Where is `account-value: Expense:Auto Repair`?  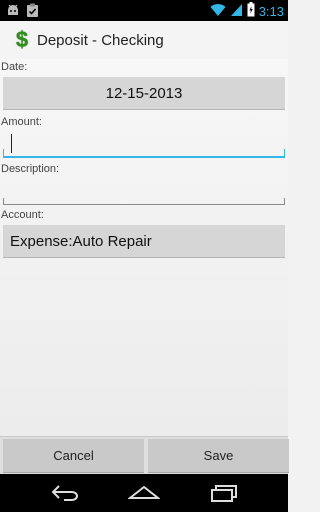
account-value: Expense:Auto Repair is located at coordinates (81, 241).